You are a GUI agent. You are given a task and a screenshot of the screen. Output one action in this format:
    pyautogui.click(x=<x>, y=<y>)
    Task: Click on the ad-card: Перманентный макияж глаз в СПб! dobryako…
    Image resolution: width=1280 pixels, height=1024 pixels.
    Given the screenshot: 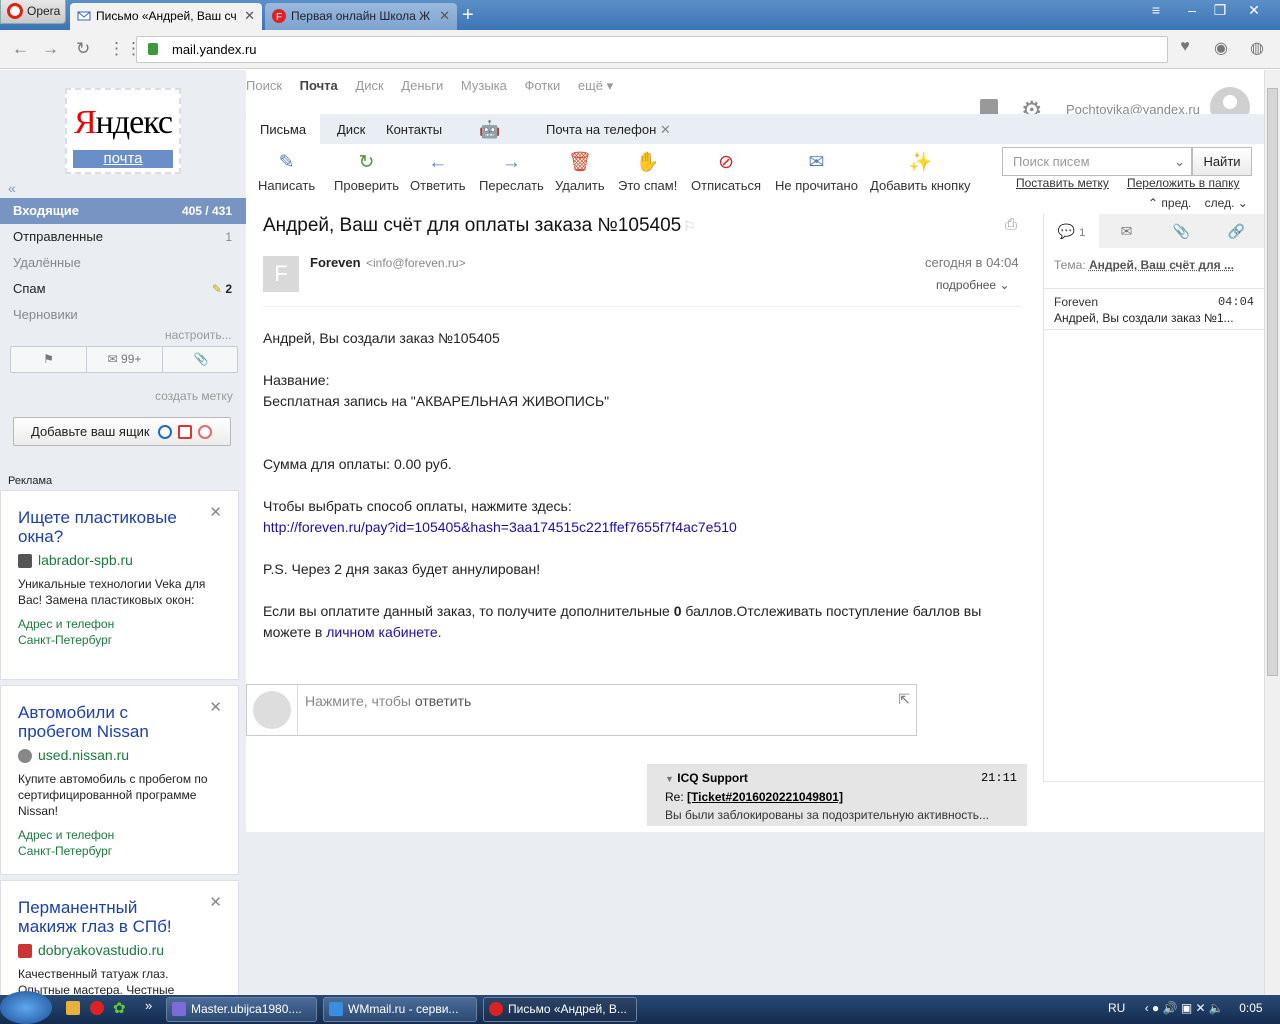 What is the action you would take?
    pyautogui.click(x=119, y=937)
    